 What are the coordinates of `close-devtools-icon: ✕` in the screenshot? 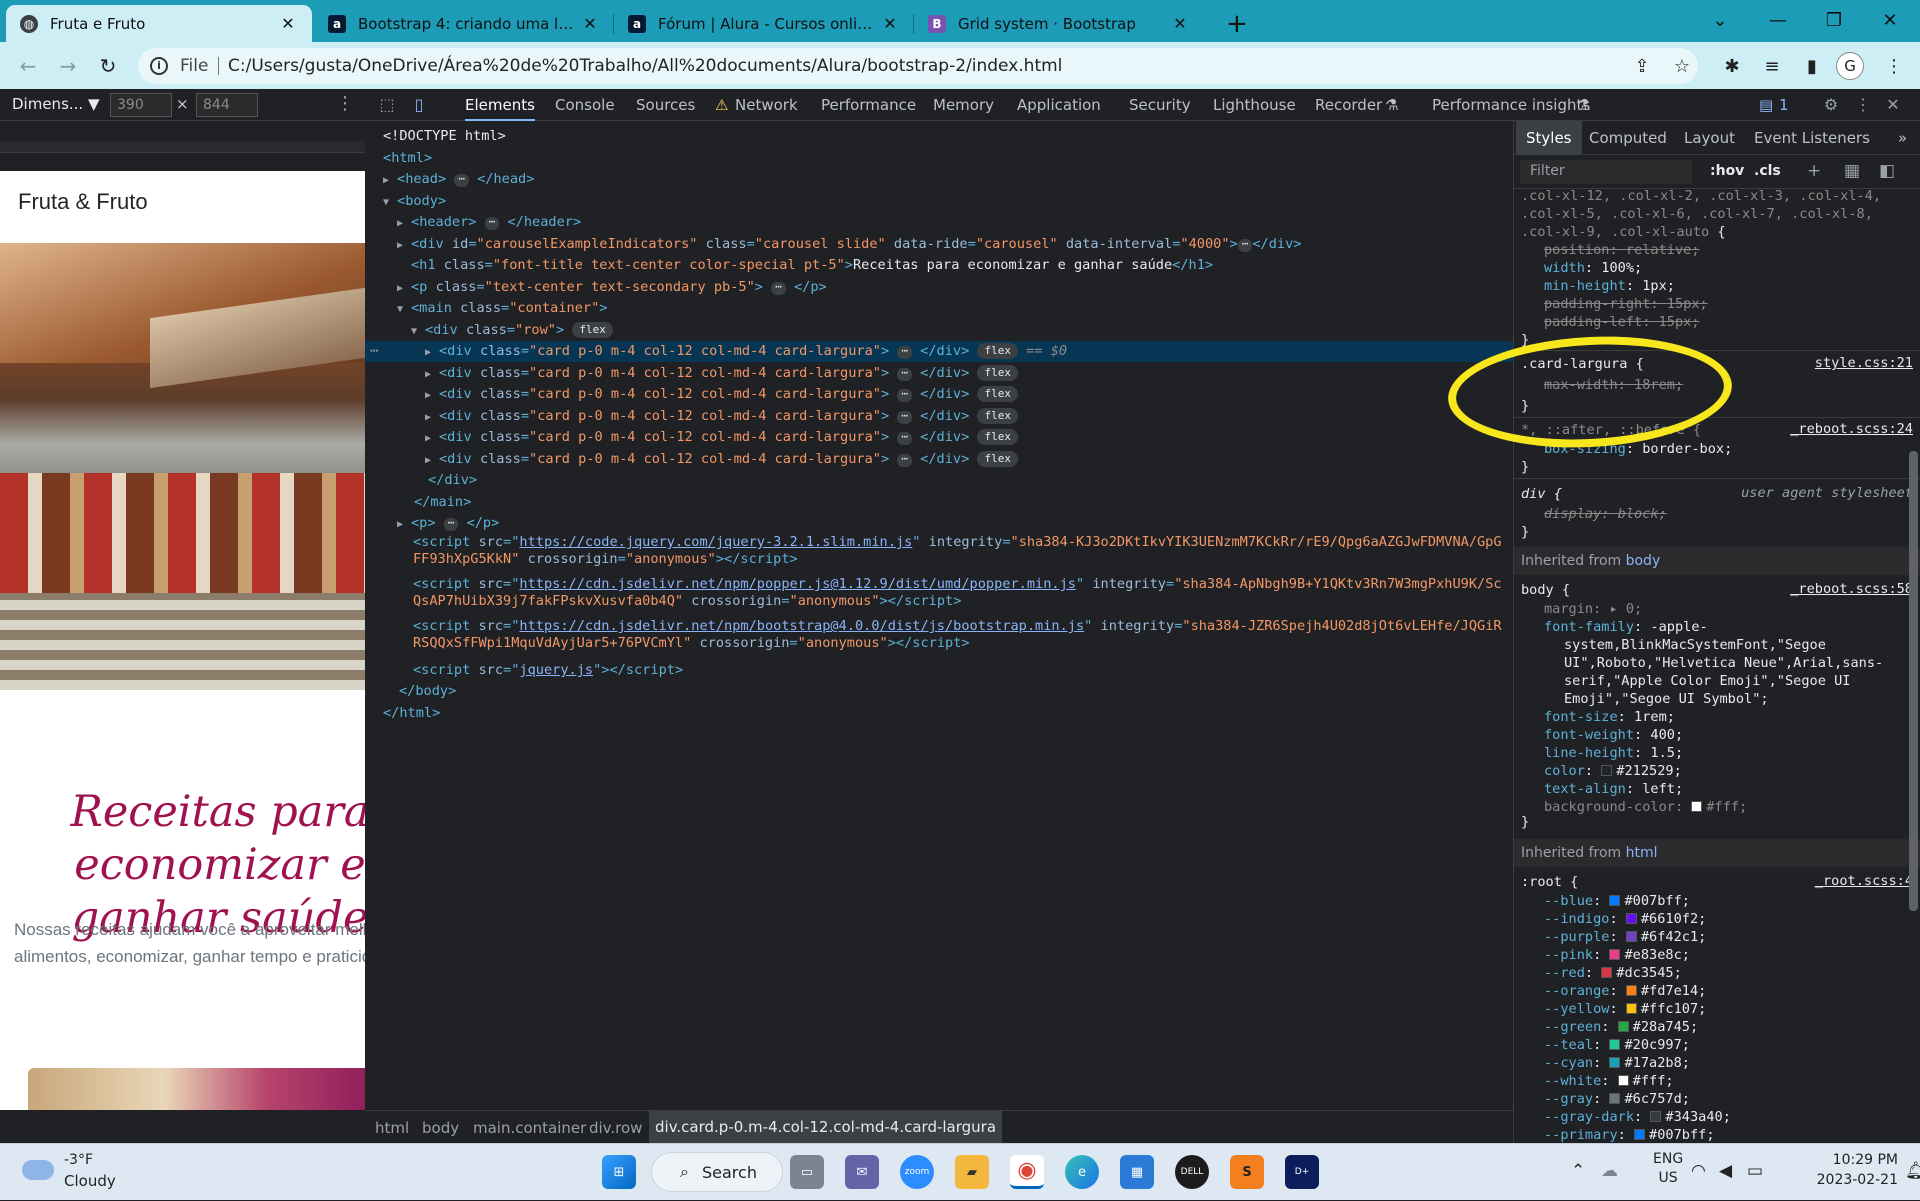 It's located at (1893, 105).